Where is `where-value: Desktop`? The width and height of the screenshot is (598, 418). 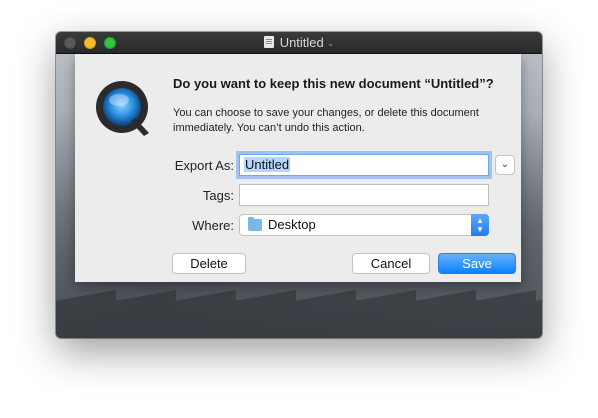
where-value: Desktop is located at coordinates (292, 224).